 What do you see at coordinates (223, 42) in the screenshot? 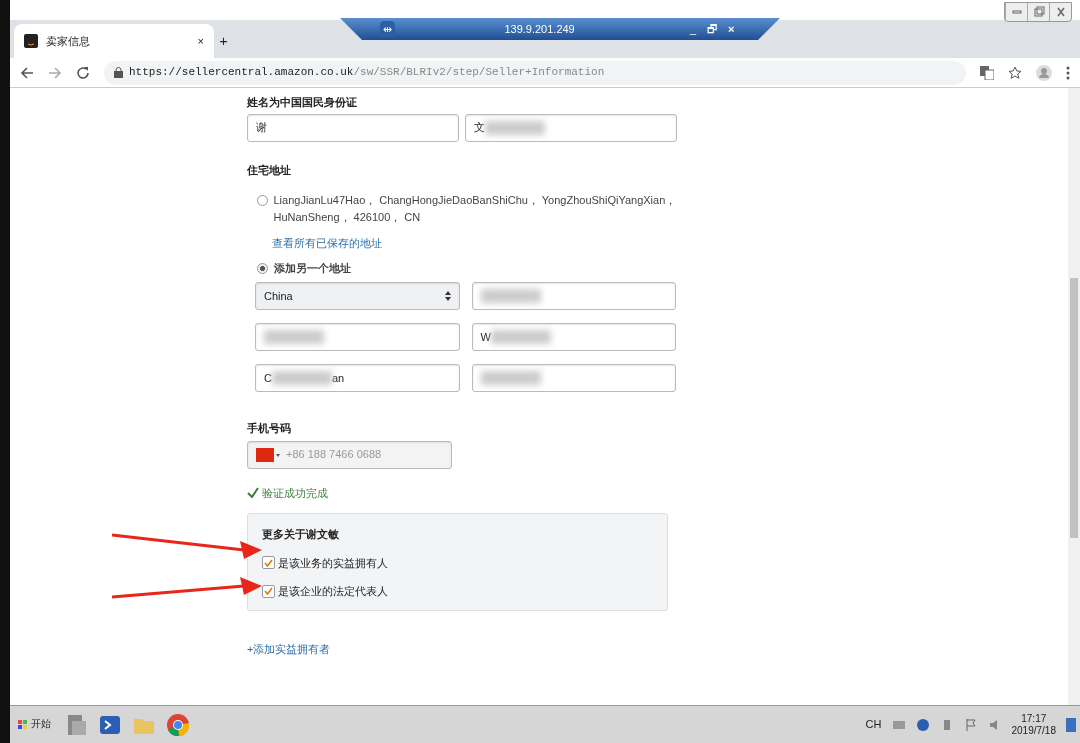
I see `new-tab-button: +` at bounding box center [223, 42].